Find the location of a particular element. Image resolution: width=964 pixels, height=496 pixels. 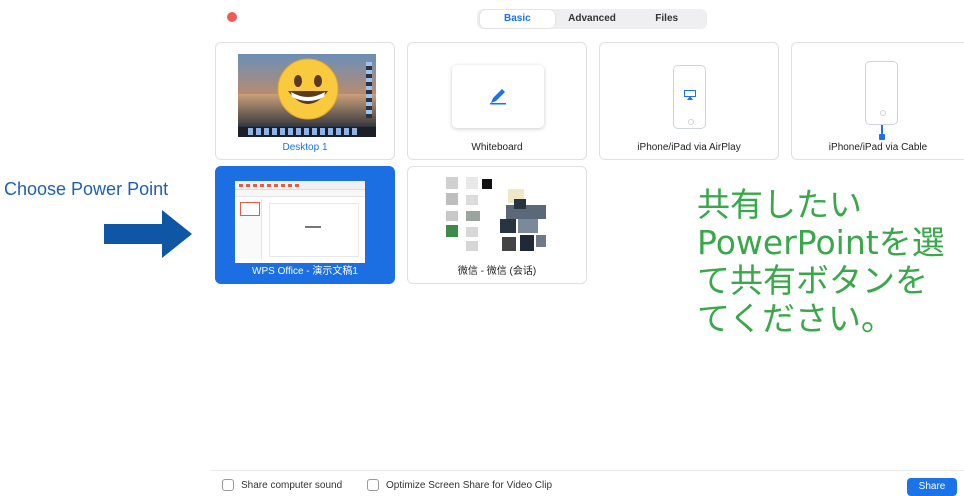

annotation-label: Choose Power Point is located at coordinates (86, 189).